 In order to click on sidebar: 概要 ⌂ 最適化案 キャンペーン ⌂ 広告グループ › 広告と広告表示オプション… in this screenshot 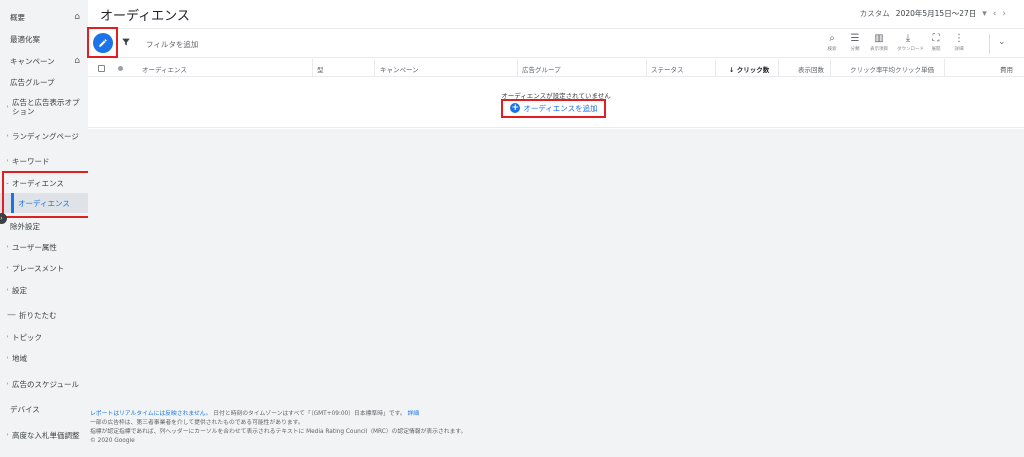, I will do `click(46, 228)`.